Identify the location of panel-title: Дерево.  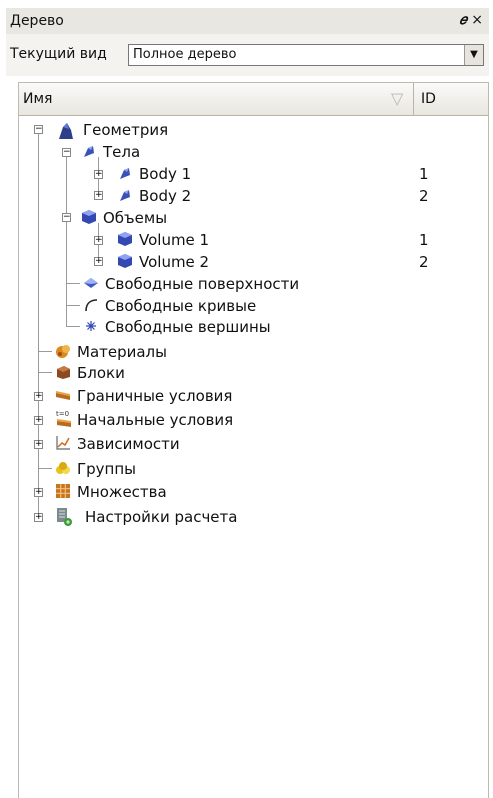
(37, 21).